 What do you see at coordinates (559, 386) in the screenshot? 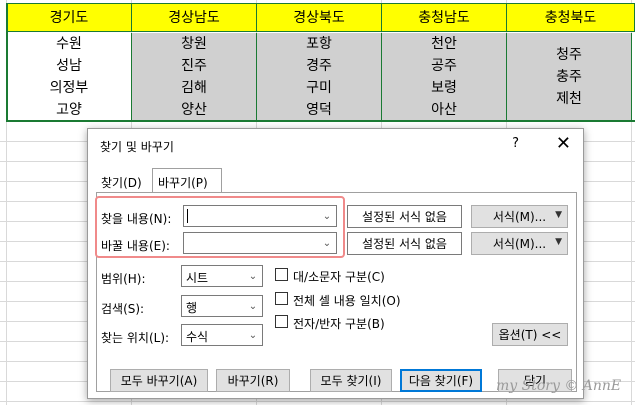
I see `watermark: my Story © AnnE` at bounding box center [559, 386].